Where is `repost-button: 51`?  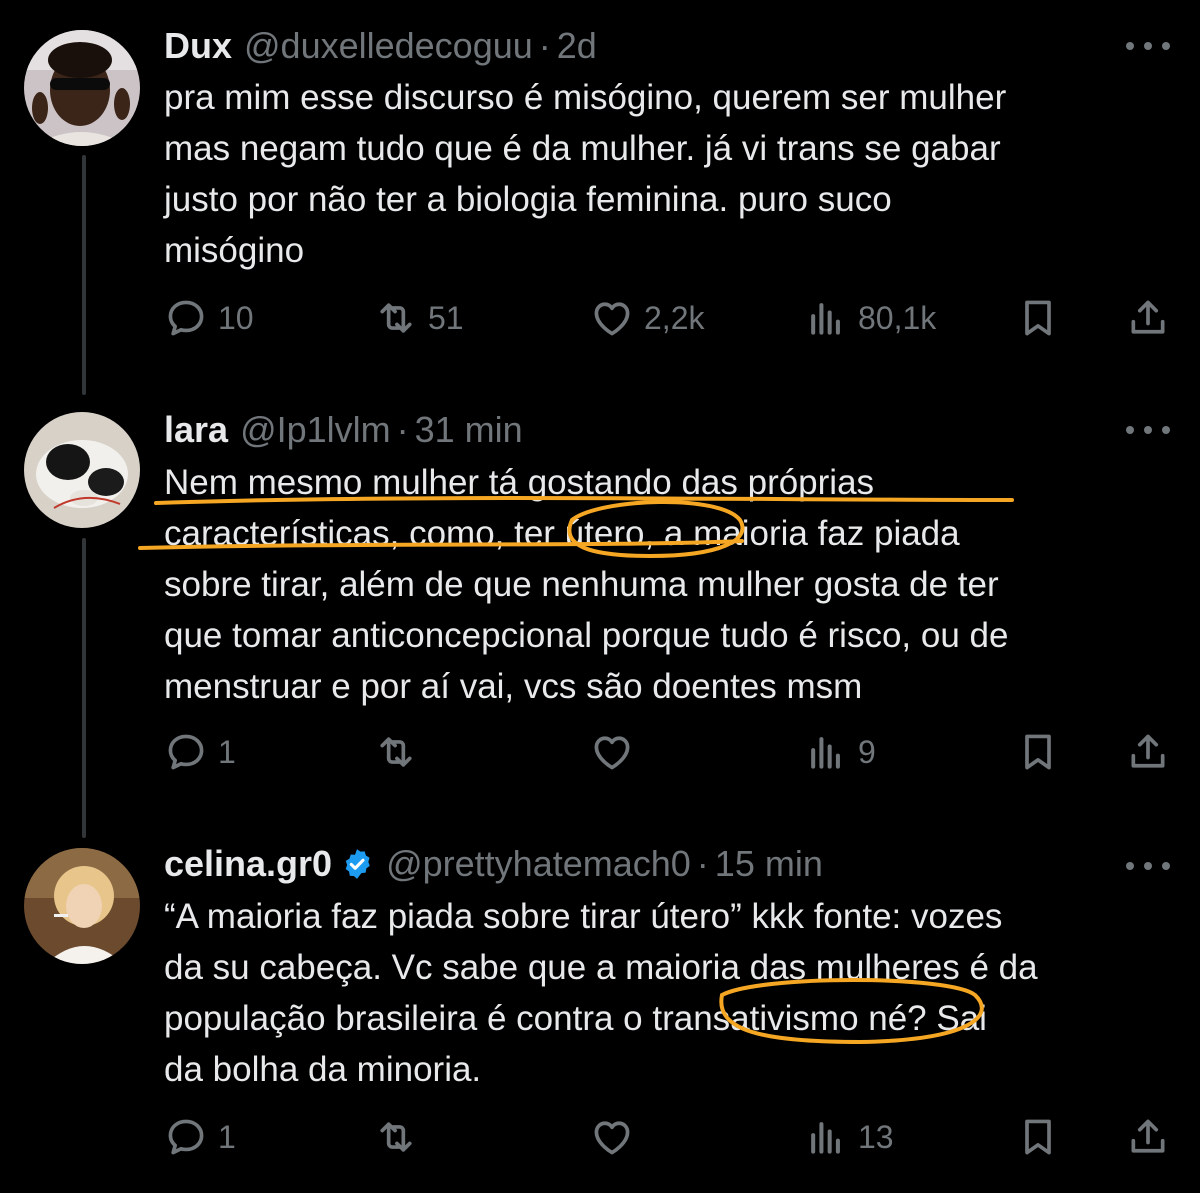 repost-button: 51 is located at coordinates (419, 318).